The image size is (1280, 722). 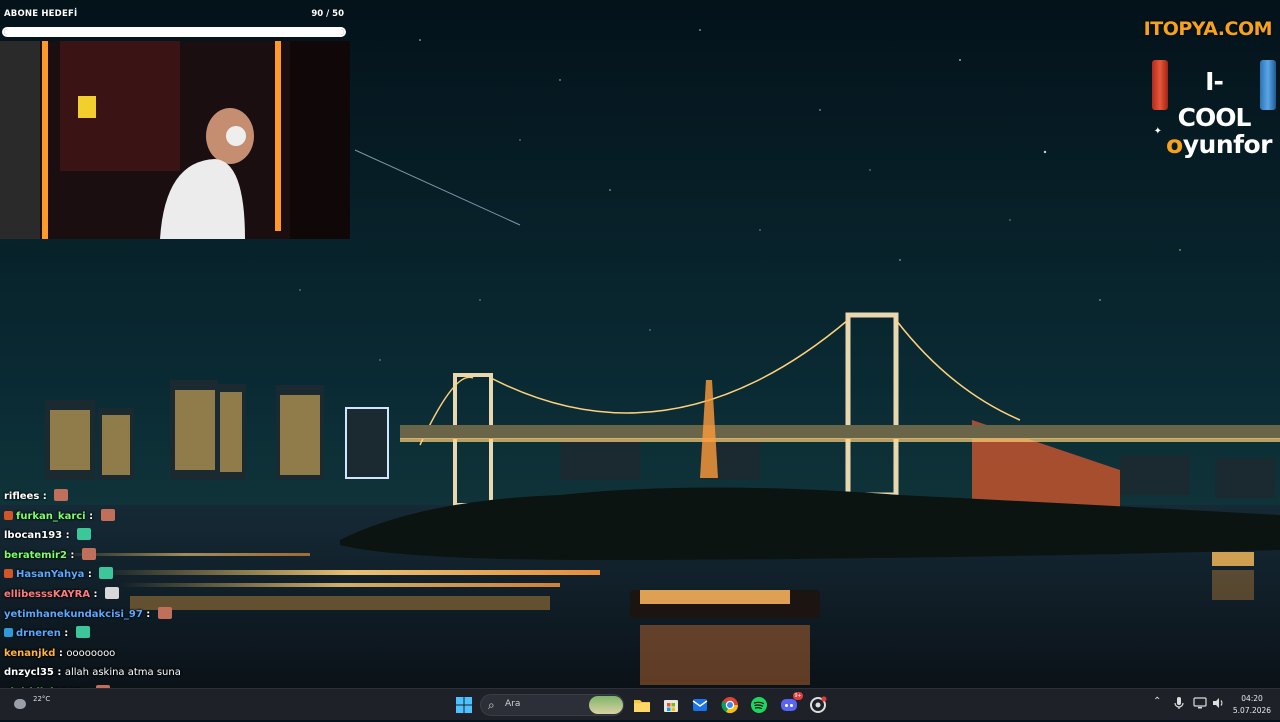 What do you see at coordinates (184, 536) in the screenshot?
I see `chat-message: lbocan193 :` at bounding box center [184, 536].